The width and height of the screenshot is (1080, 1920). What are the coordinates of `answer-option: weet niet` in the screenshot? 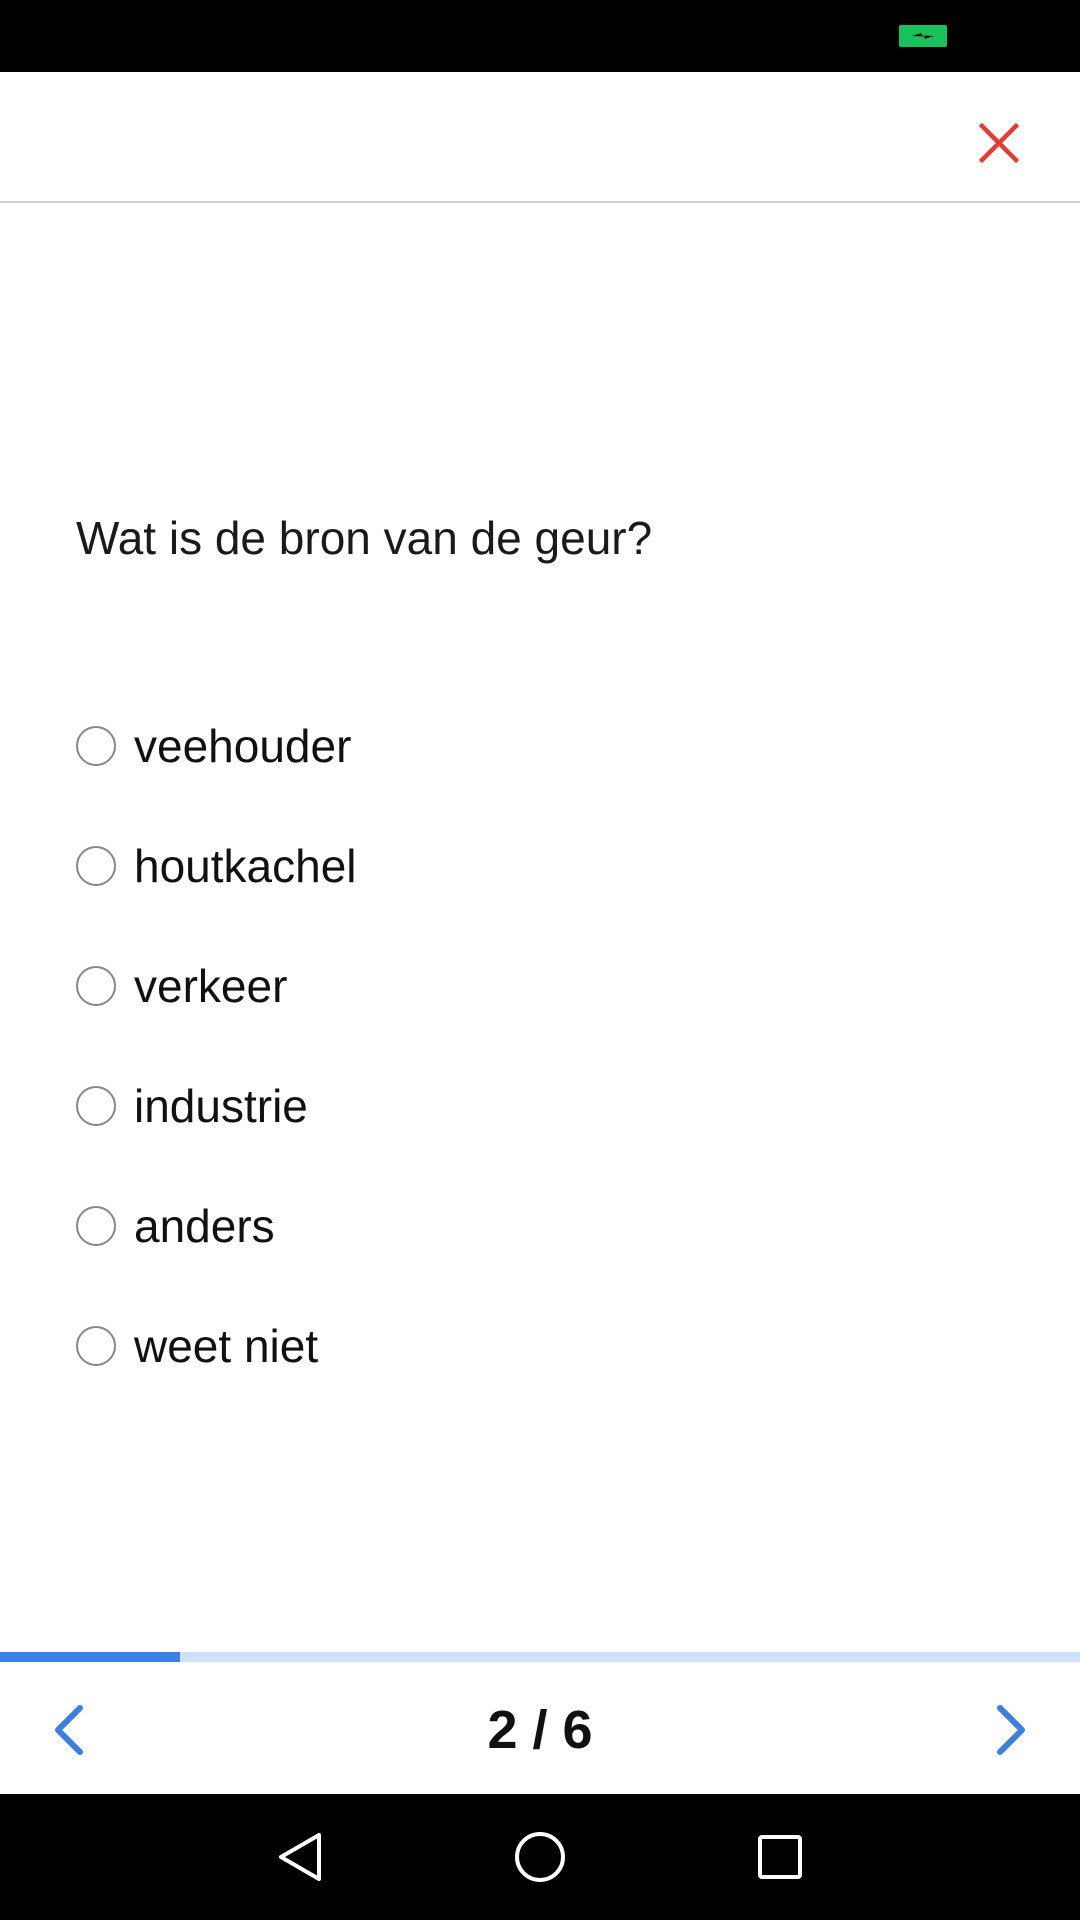 It's located at (546, 1378).